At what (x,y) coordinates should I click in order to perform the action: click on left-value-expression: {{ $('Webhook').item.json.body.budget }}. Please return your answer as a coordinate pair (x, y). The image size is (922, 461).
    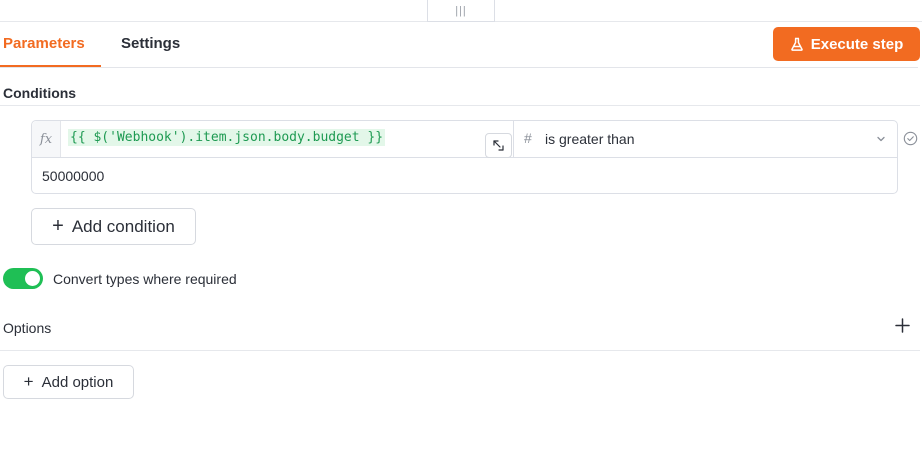
    Looking at the image, I should click on (227, 137).